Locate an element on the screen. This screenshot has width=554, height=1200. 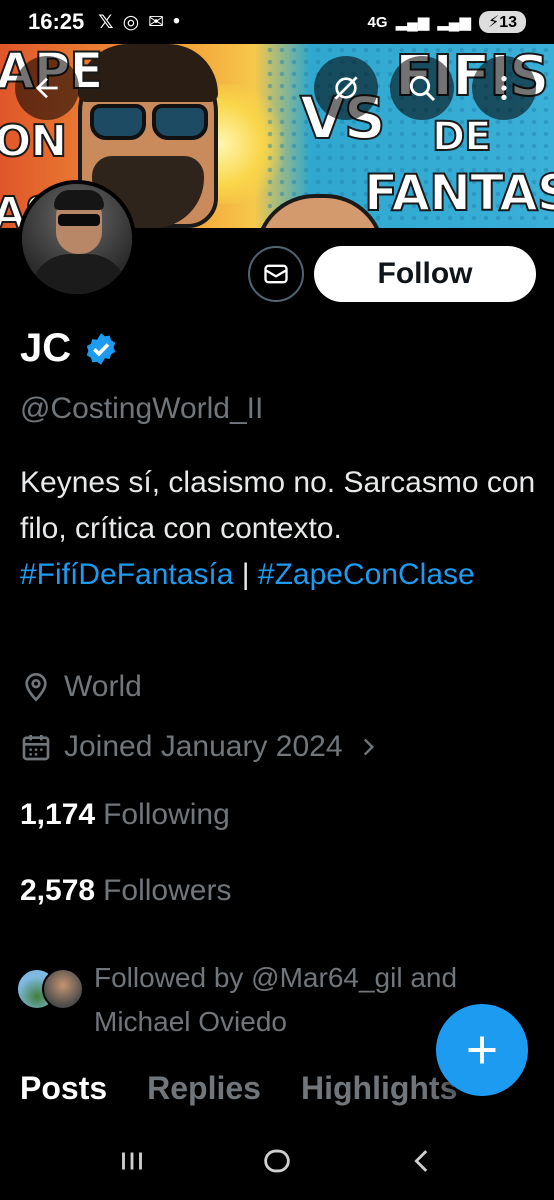
status-time: 16:25 is located at coordinates (56, 21).